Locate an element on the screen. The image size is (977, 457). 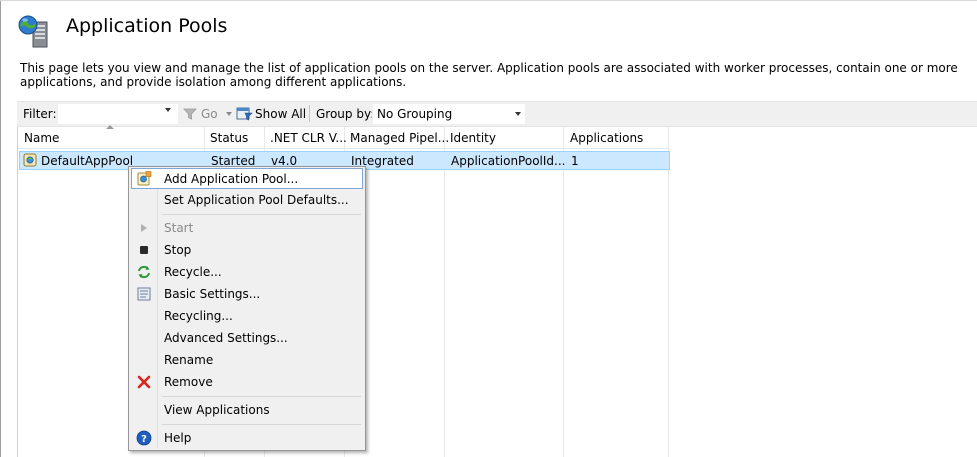
window-top-border is located at coordinates (488, 0).